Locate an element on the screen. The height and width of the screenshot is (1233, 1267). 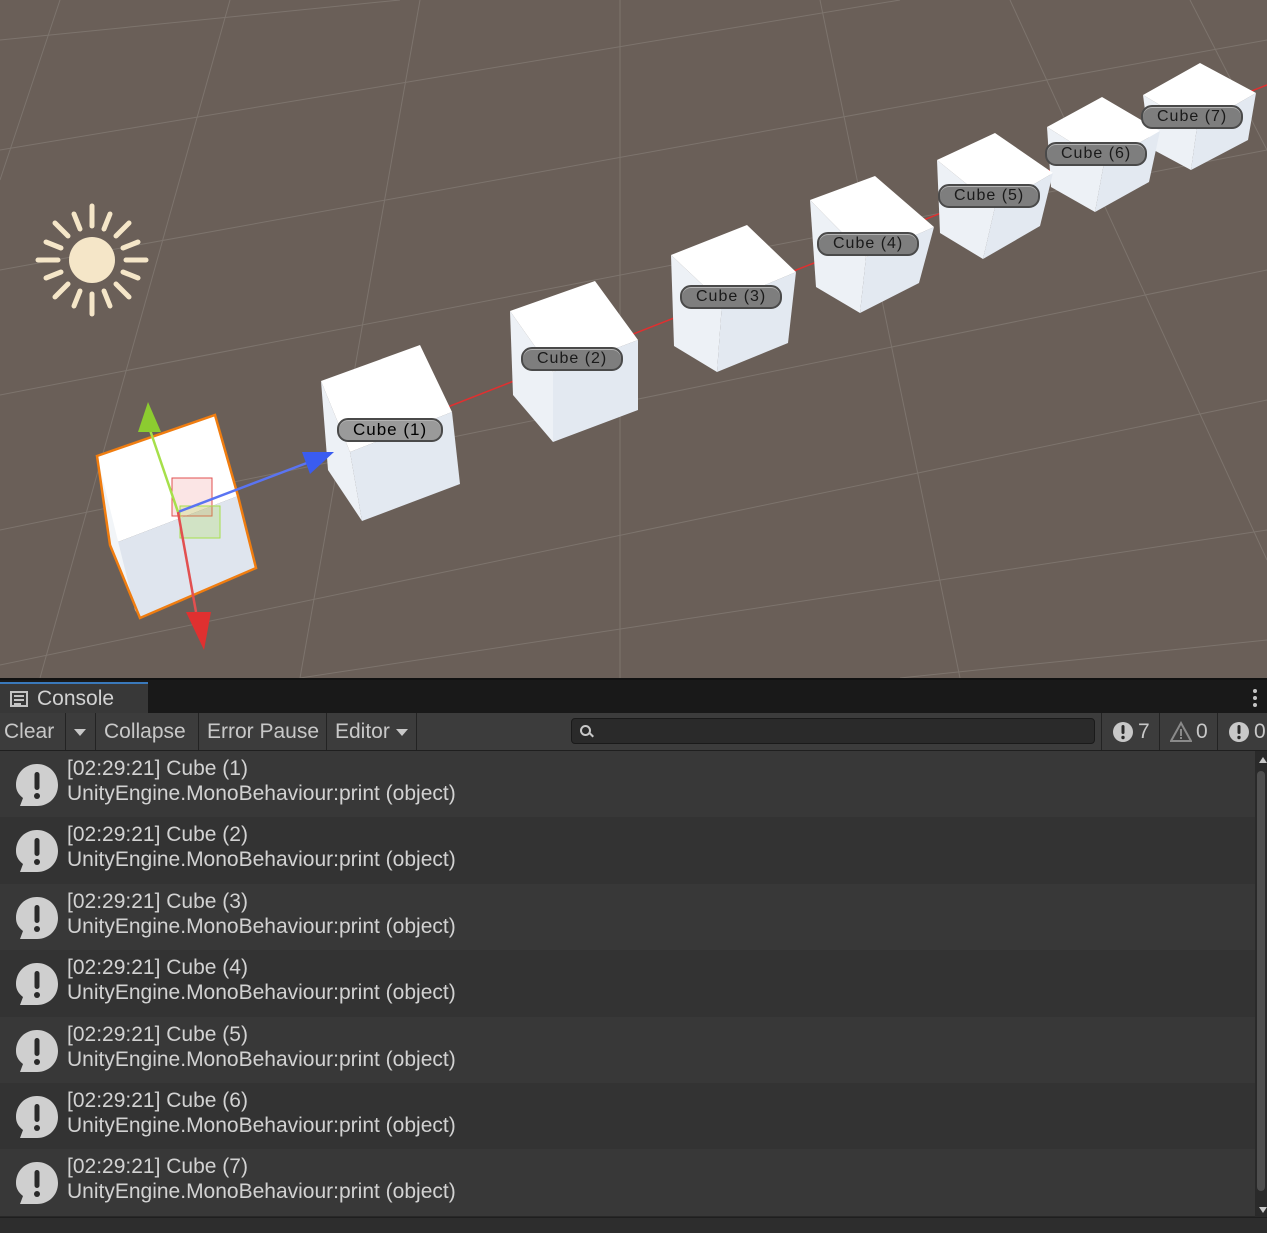
console-tab-bar: Console is located at coordinates (633, 696).